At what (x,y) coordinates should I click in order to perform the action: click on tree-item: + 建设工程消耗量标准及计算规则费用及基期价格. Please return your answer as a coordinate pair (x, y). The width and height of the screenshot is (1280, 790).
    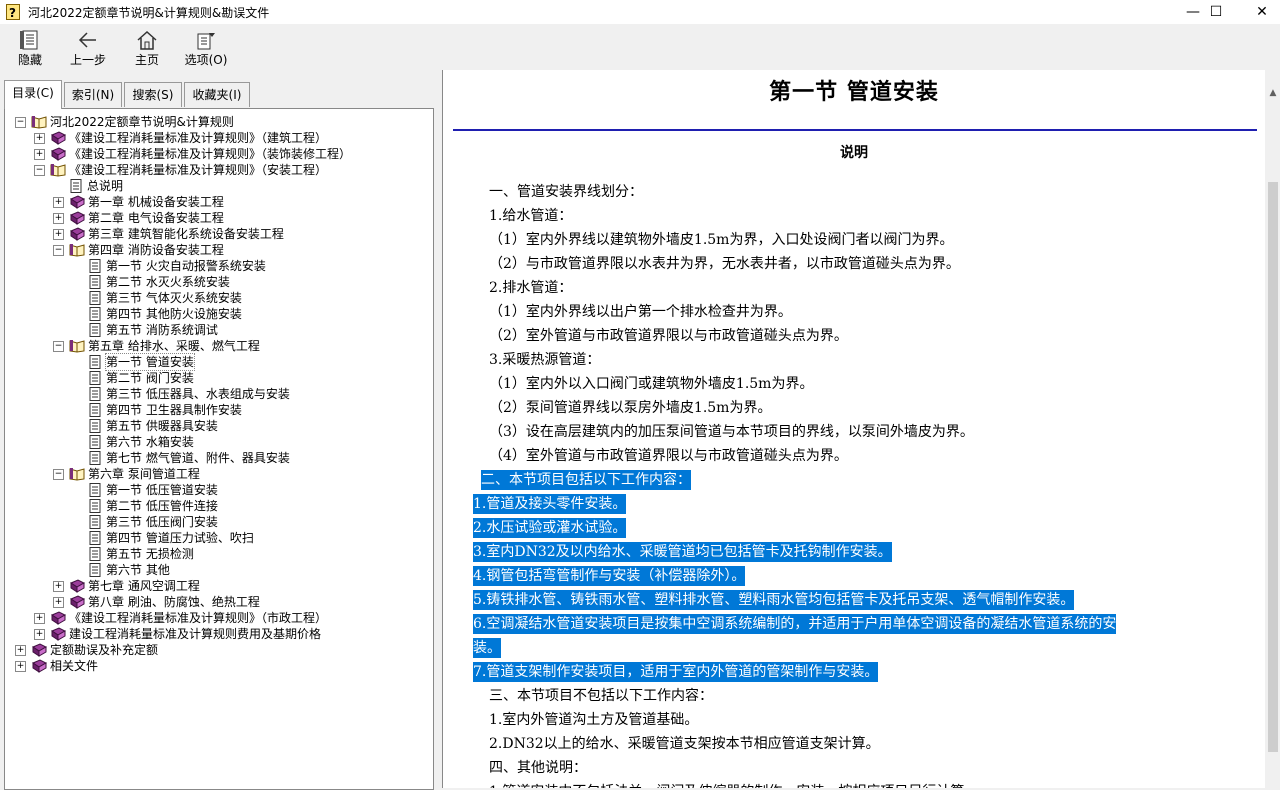
    Looking at the image, I should click on (177, 634).